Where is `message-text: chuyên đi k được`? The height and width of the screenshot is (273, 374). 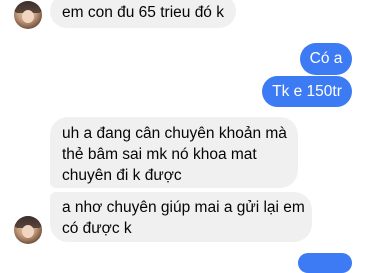 message-text: chuyên đi k được is located at coordinates (122, 175).